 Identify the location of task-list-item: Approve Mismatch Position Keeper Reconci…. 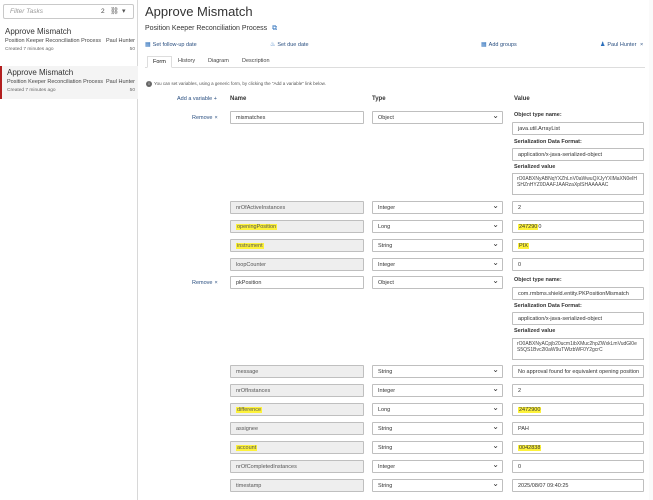
(69, 41).